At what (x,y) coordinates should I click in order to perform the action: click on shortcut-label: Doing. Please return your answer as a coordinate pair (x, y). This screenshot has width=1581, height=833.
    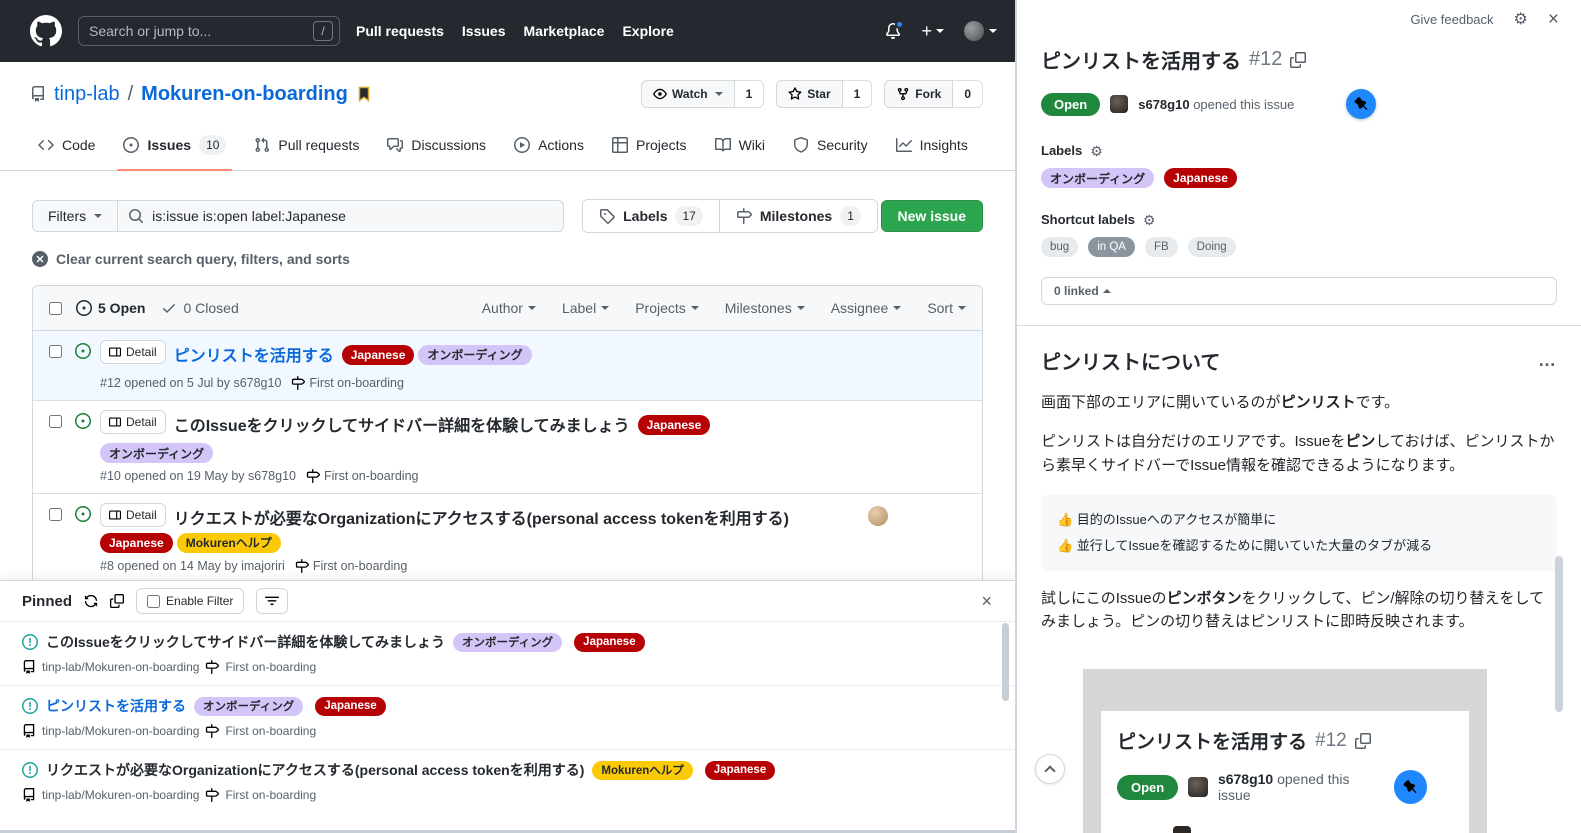
    Looking at the image, I should click on (1211, 247).